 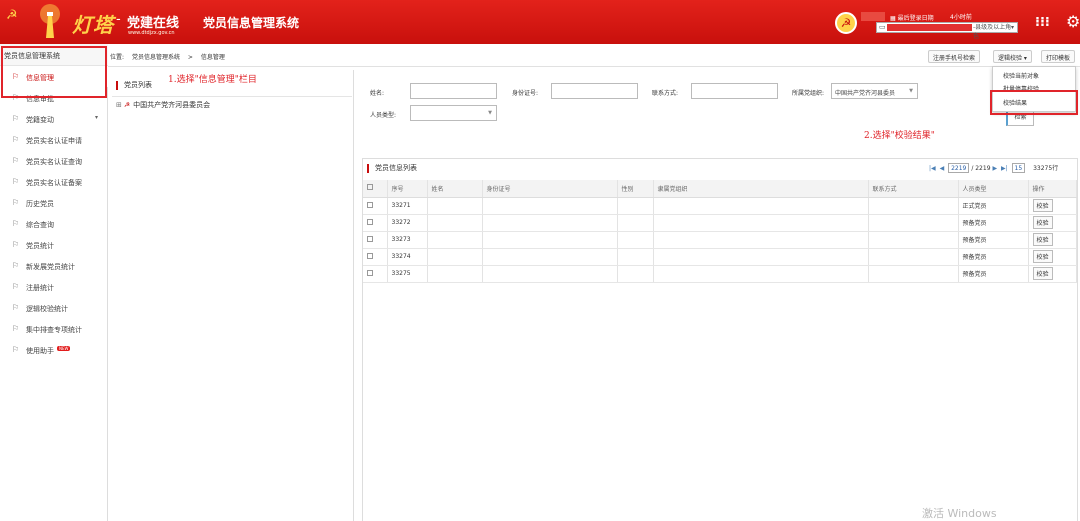 What do you see at coordinates (635, 189) in the screenshot?
I see `header-gender: 性别` at bounding box center [635, 189].